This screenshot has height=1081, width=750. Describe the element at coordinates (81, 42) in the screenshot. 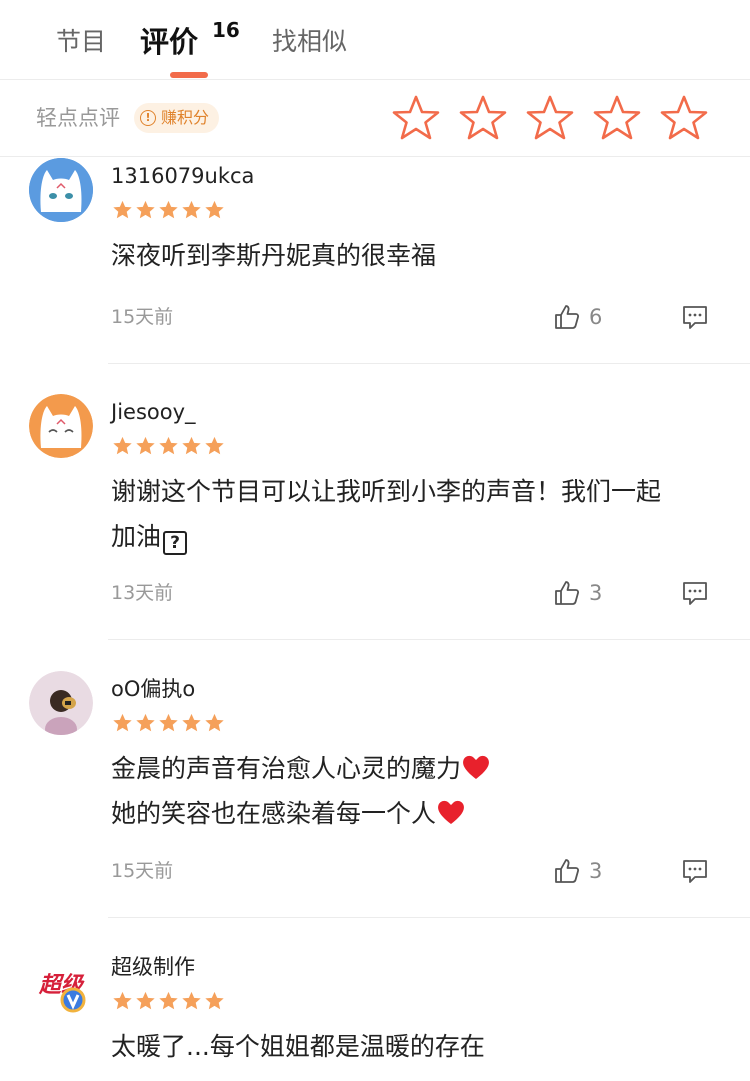

I see `tab-programs: 节目` at that location.